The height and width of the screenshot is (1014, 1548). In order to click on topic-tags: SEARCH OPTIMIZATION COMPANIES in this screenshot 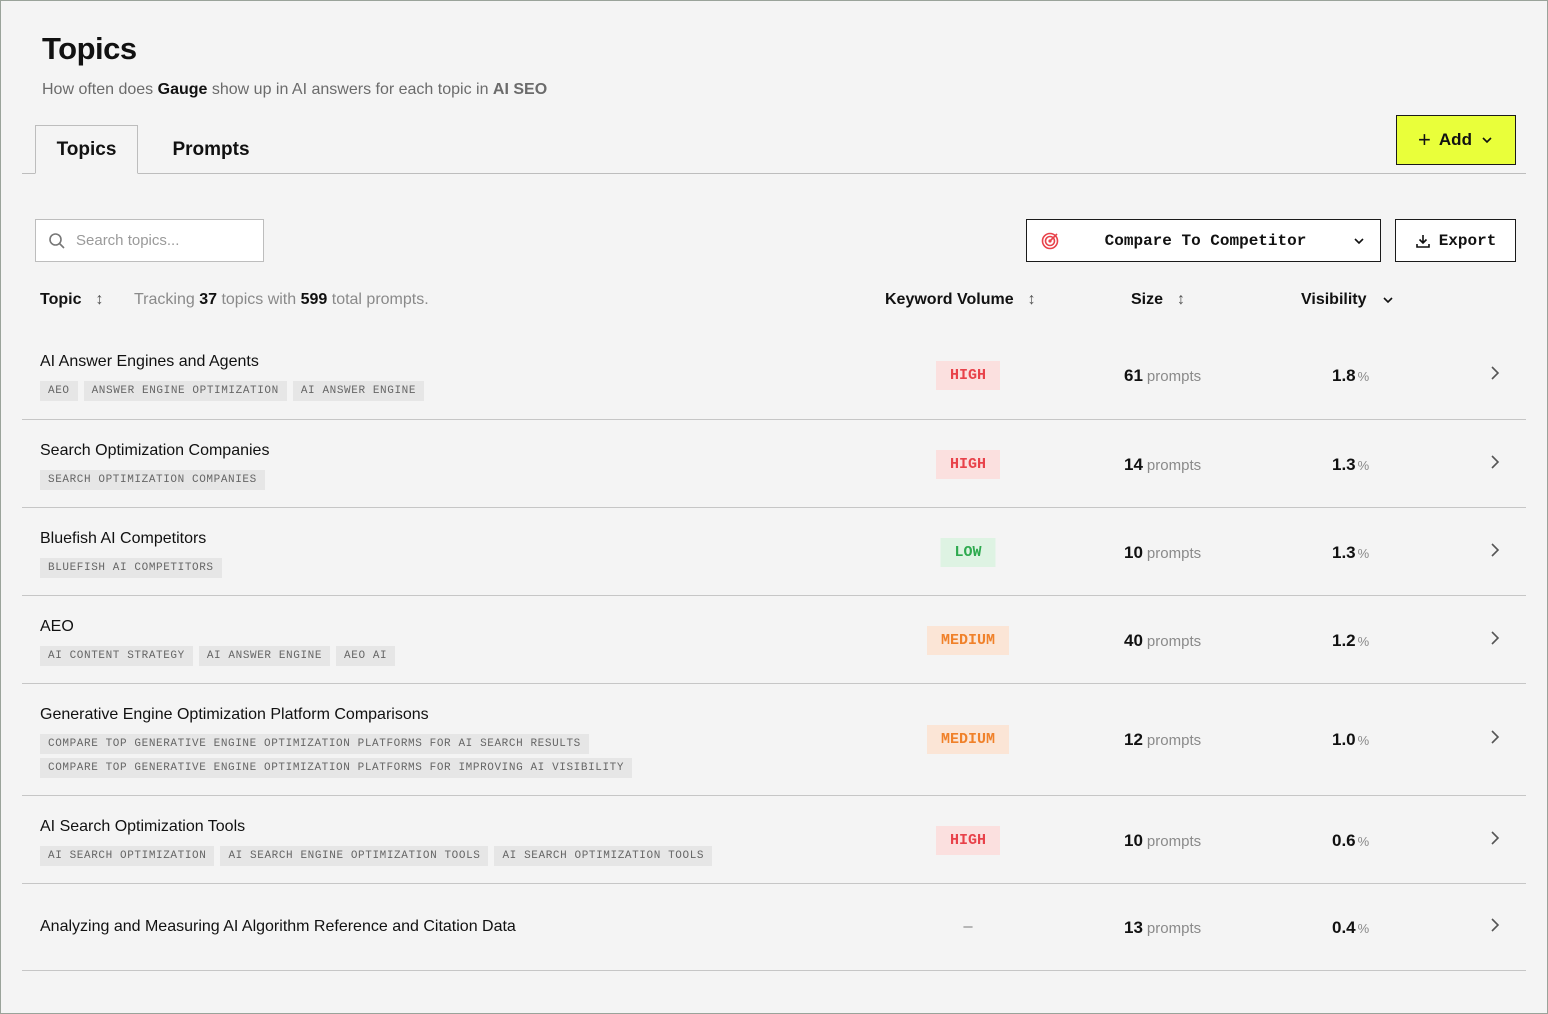, I will do `click(152, 480)`.